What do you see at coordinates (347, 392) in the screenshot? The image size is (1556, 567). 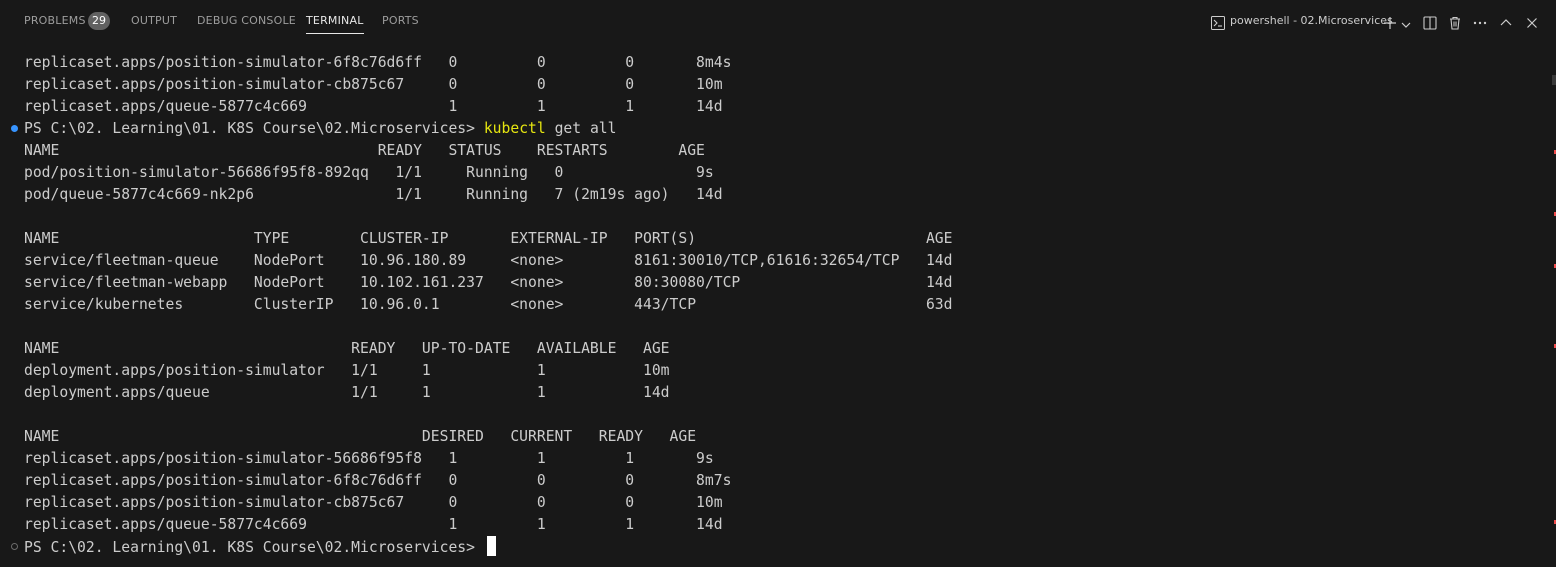 I see `terminal-line: deployment.apps/queue 1/1 1 1 14d` at bounding box center [347, 392].